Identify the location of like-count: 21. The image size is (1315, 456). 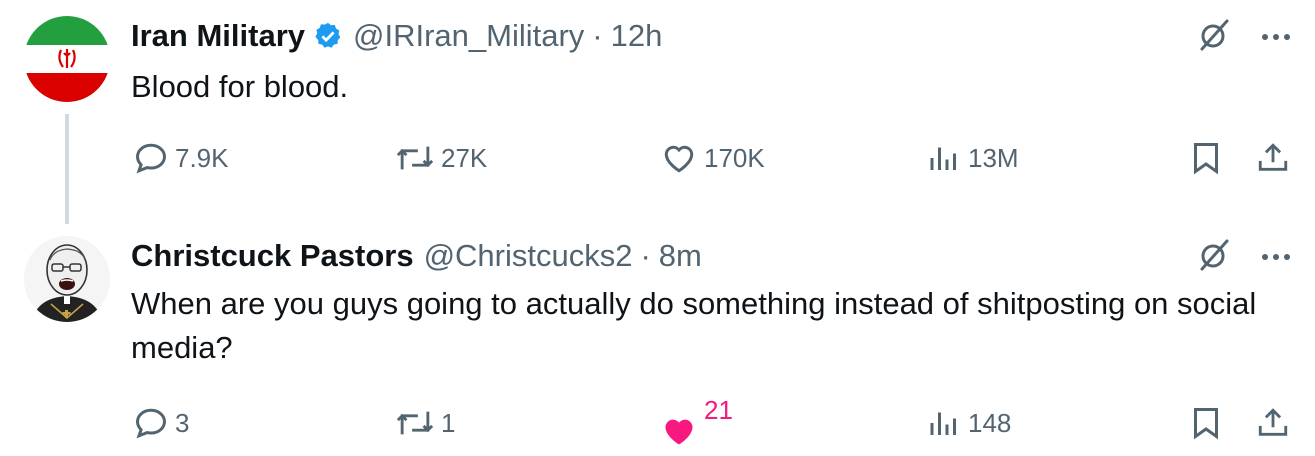
(718, 410).